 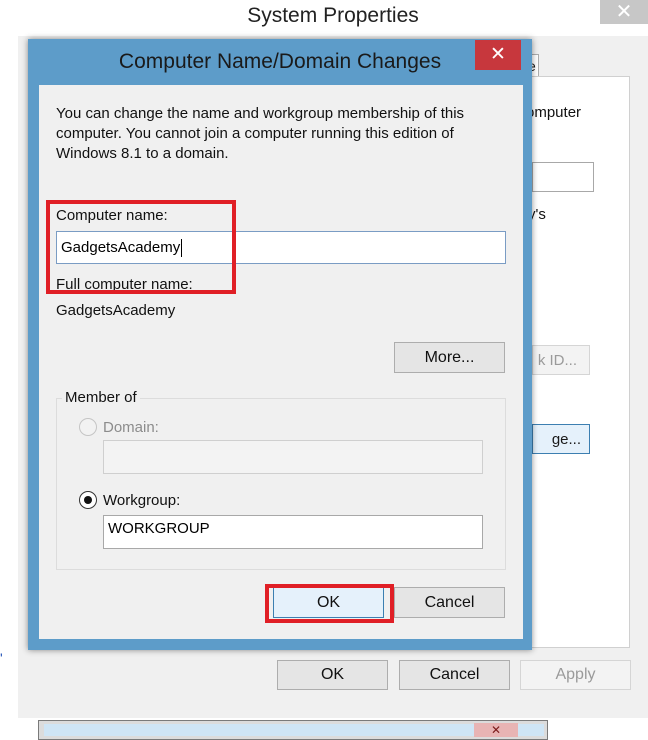 I want to click on system-properties-title: System Properties, so click(x=333, y=15).